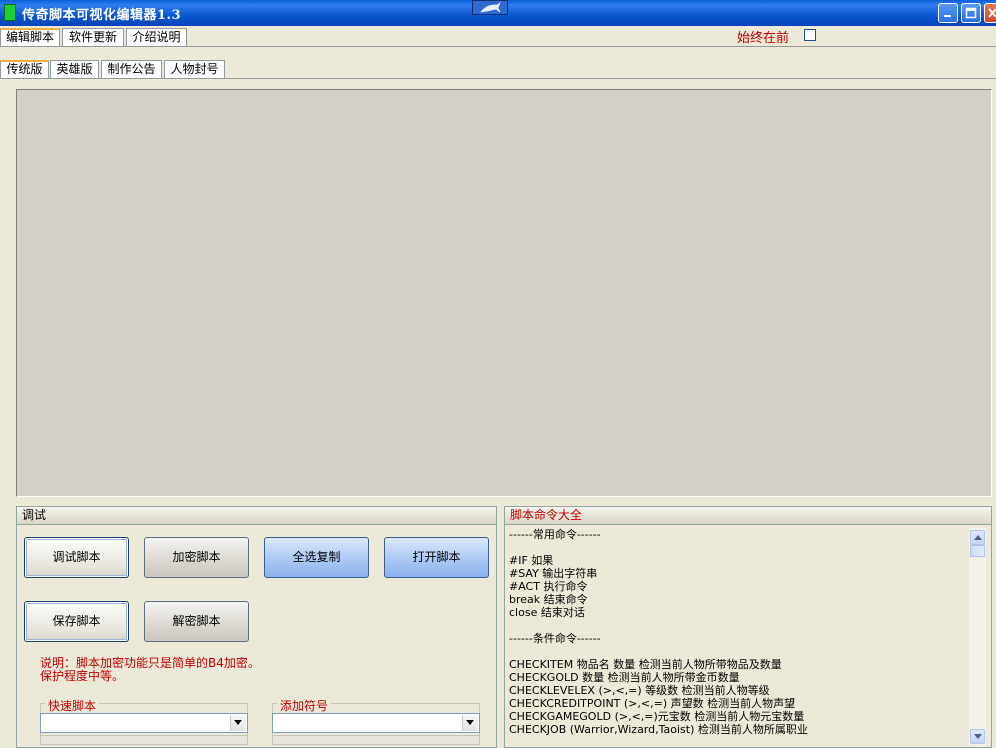 This screenshot has width=996, height=748. Describe the element at coordinates (639, 690) in the screenshot. I see `command-line: CHECKLEVELEX (>,<,=) 等级数 检测当前人物等级` at that location.